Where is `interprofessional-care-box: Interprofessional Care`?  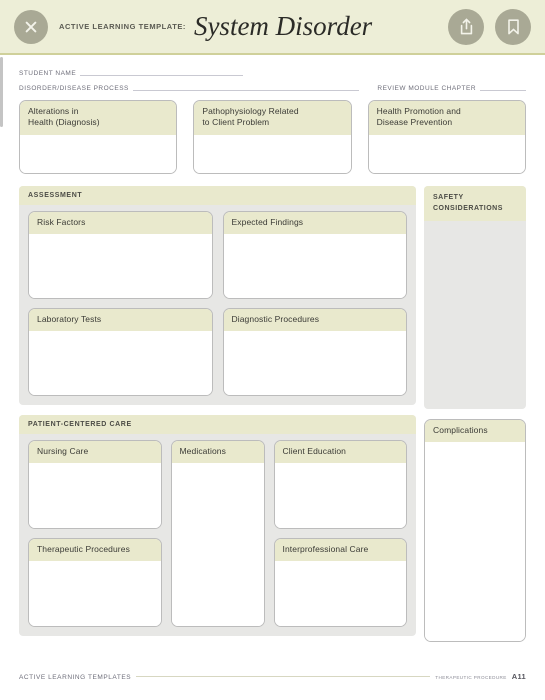
interprofessional-care-box: Interprofessional Care is located at coordinates (340, 582).